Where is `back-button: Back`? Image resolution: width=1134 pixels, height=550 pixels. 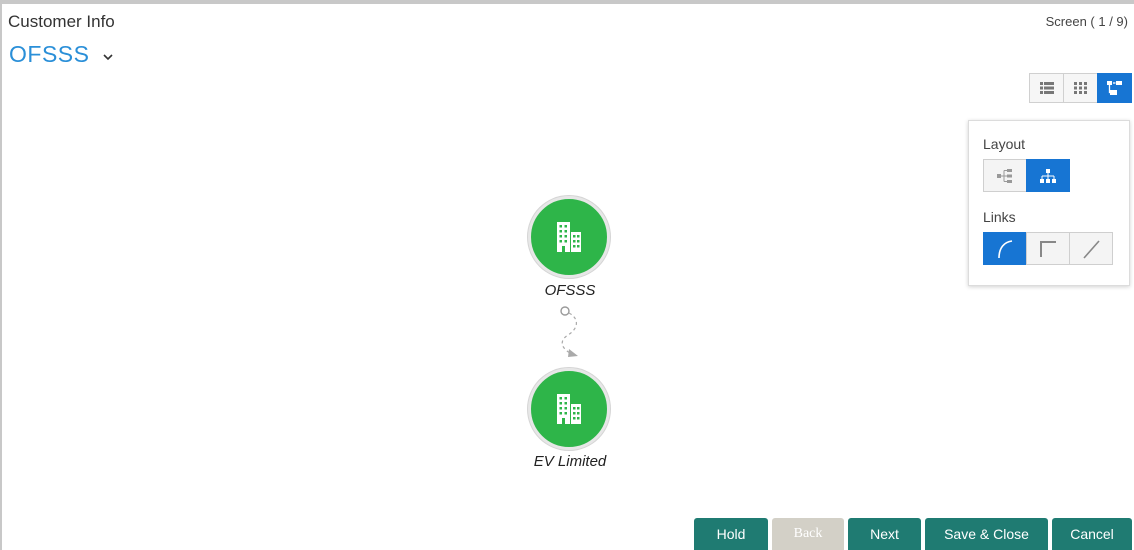 back-button: Back is located at coordinates (808, 534).